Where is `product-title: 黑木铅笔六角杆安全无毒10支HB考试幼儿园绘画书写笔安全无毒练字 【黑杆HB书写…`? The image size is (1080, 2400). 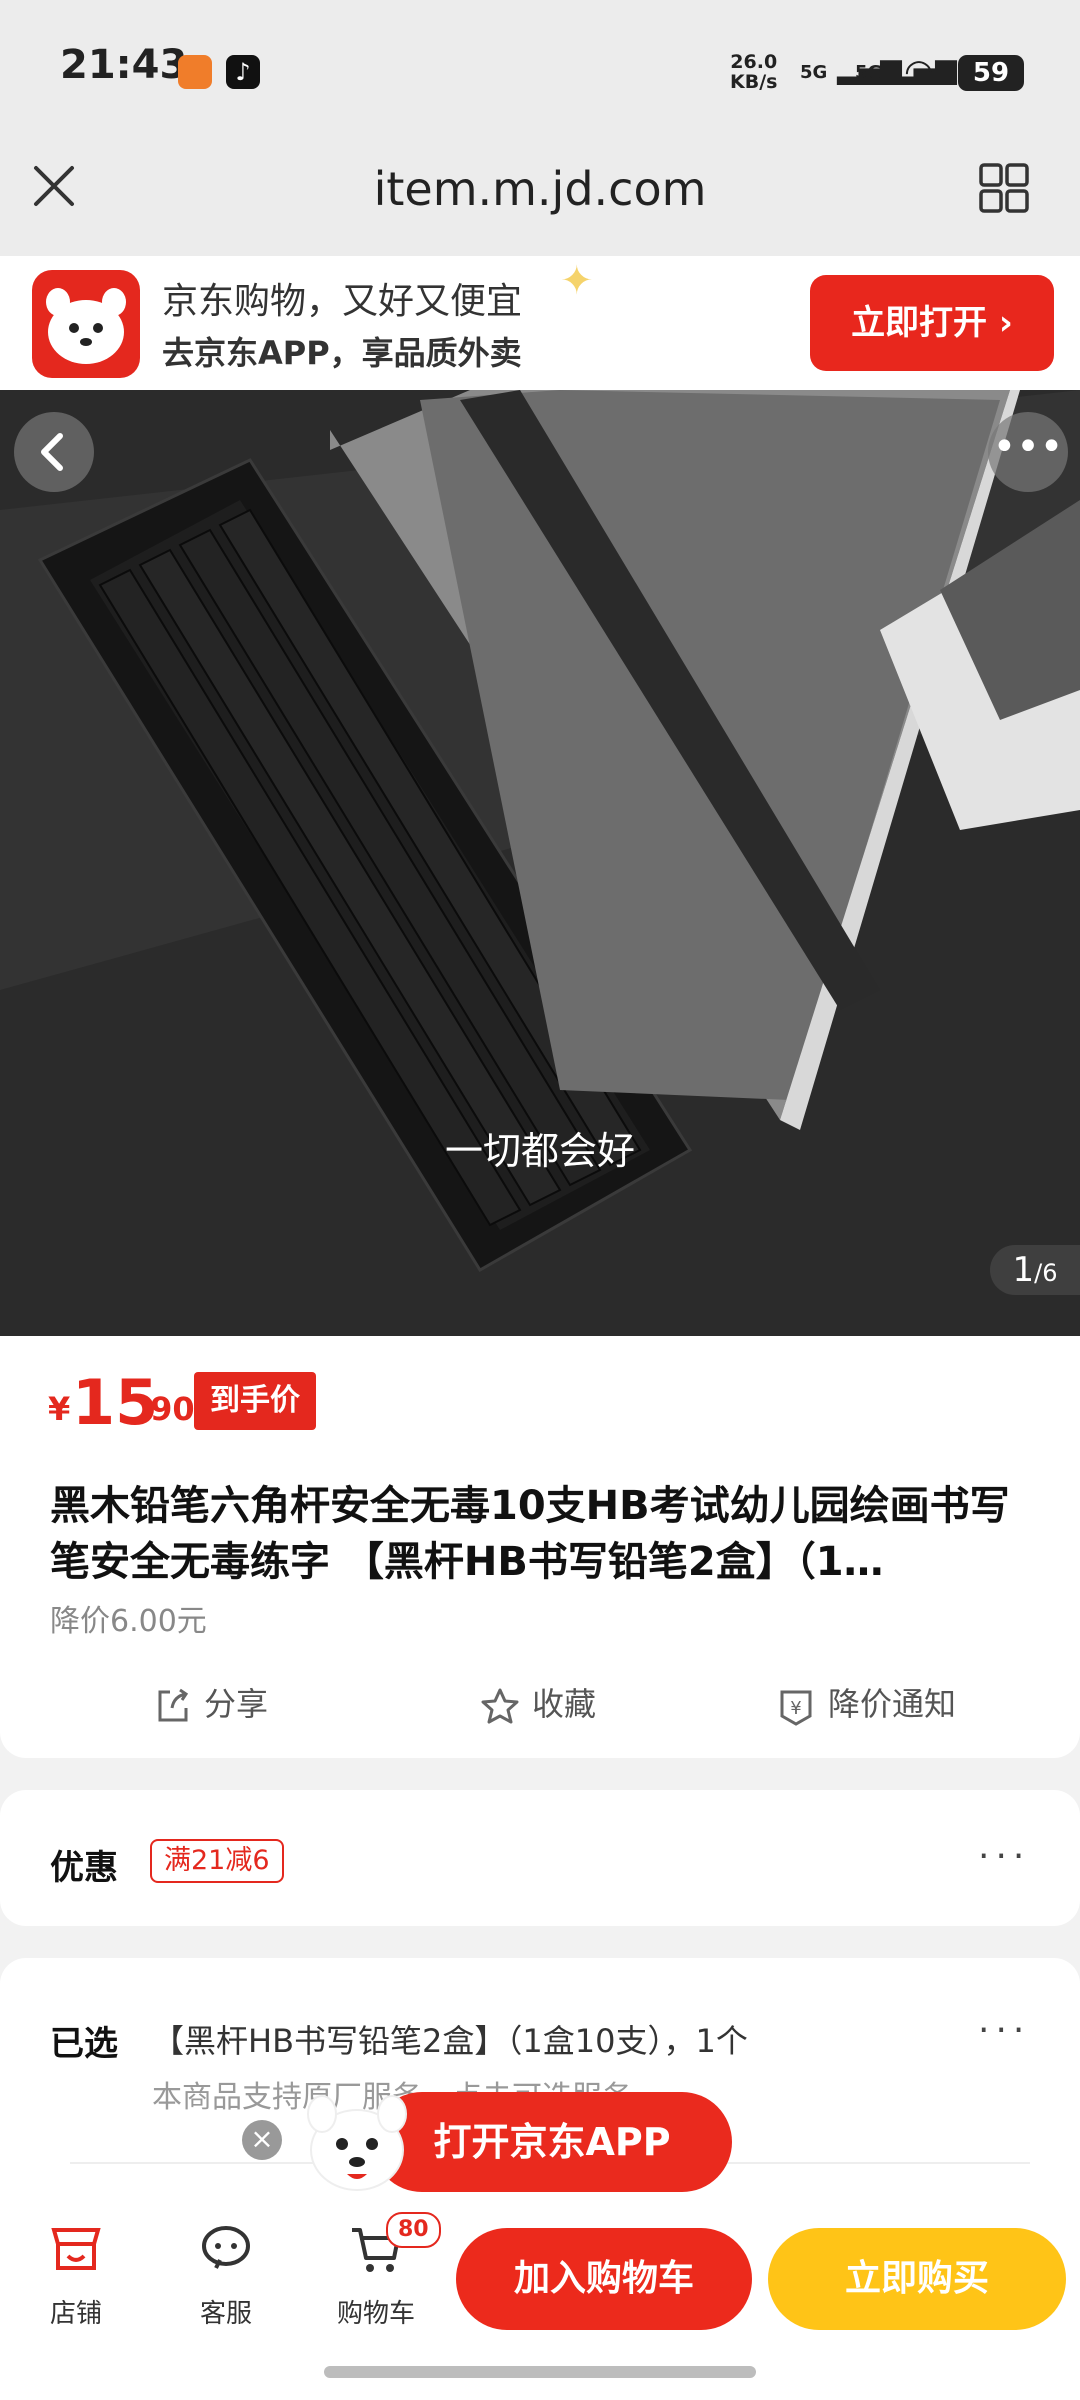
product-title: 黑木铅笔六角杆安全无毒10支HB考试幼儿园绘画书写笔安全无毒练字 【黑杆HB书写… is located at coordinates (530, 1534).